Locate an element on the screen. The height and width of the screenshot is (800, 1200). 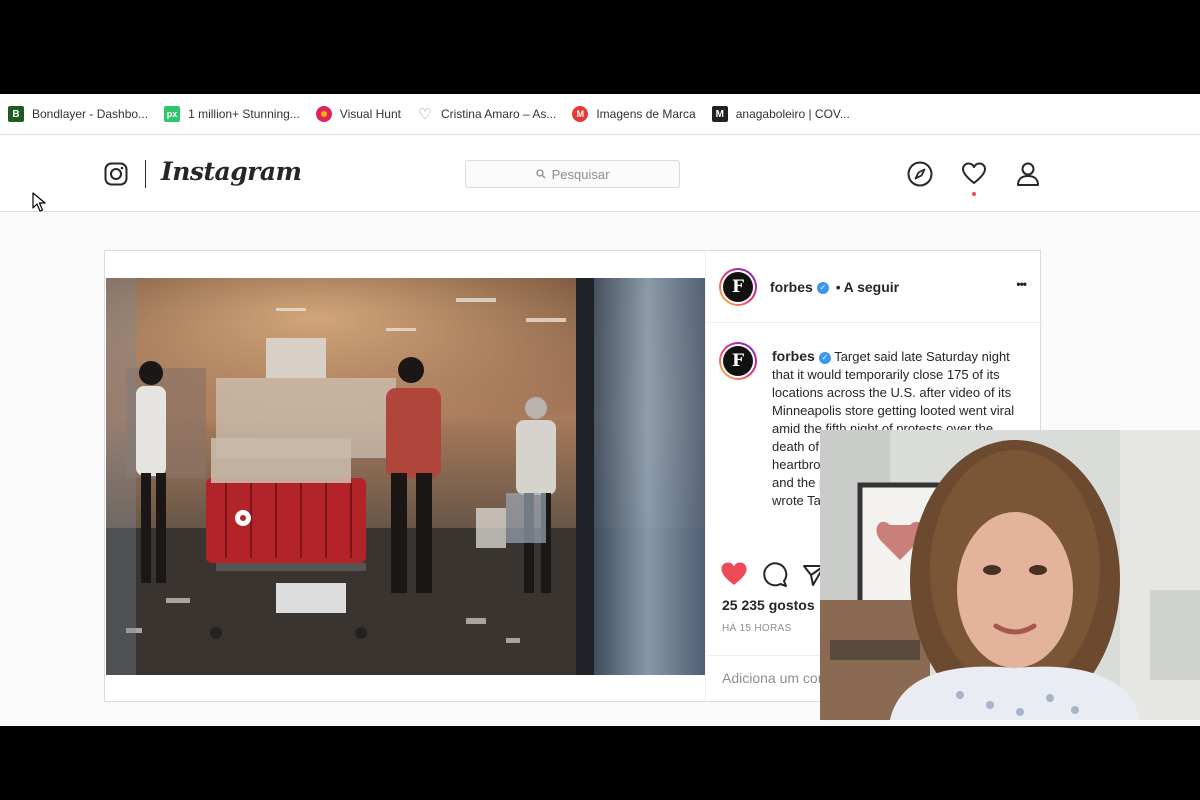
post-timestamp: HÁ 15 HORAS is located at coordinates (757, 628).